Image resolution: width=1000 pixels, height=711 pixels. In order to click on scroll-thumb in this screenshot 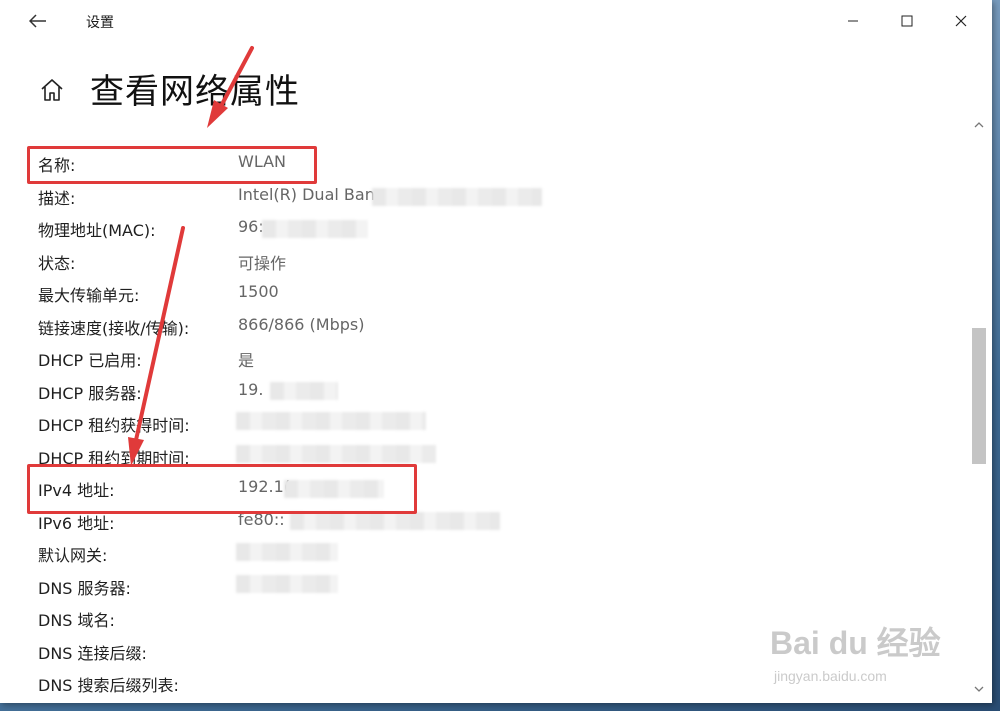, I will do `click(979, 396)`.